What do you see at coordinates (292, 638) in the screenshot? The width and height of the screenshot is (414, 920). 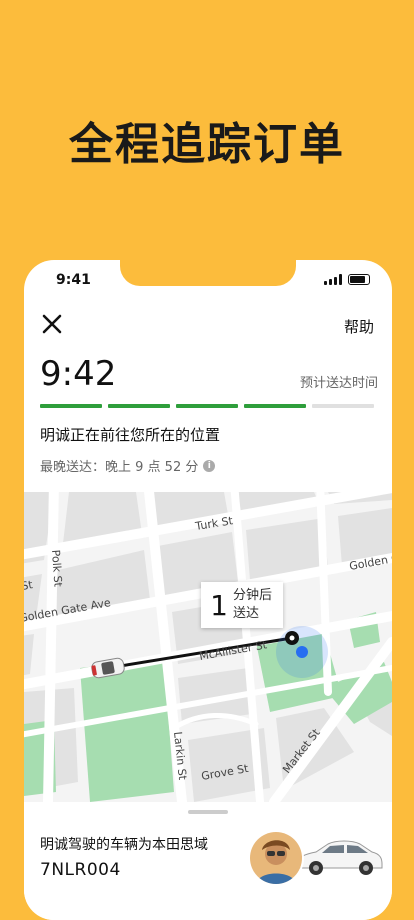 I see `destination-pin-icon` at bounding box center [292, 638].